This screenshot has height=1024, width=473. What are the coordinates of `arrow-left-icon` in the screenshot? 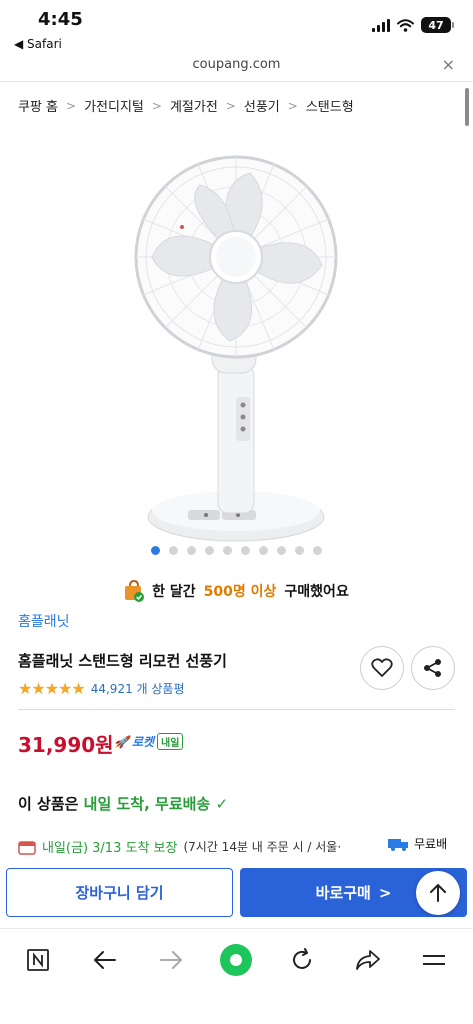 It's located at (105, 960).